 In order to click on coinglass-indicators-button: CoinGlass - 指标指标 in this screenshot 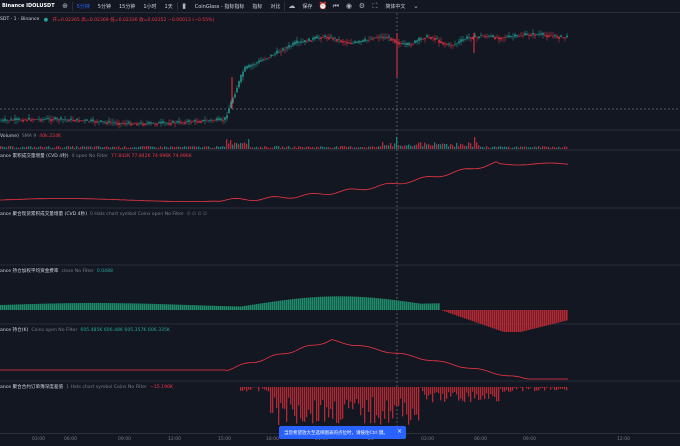, I will do `click(220, 6)`.